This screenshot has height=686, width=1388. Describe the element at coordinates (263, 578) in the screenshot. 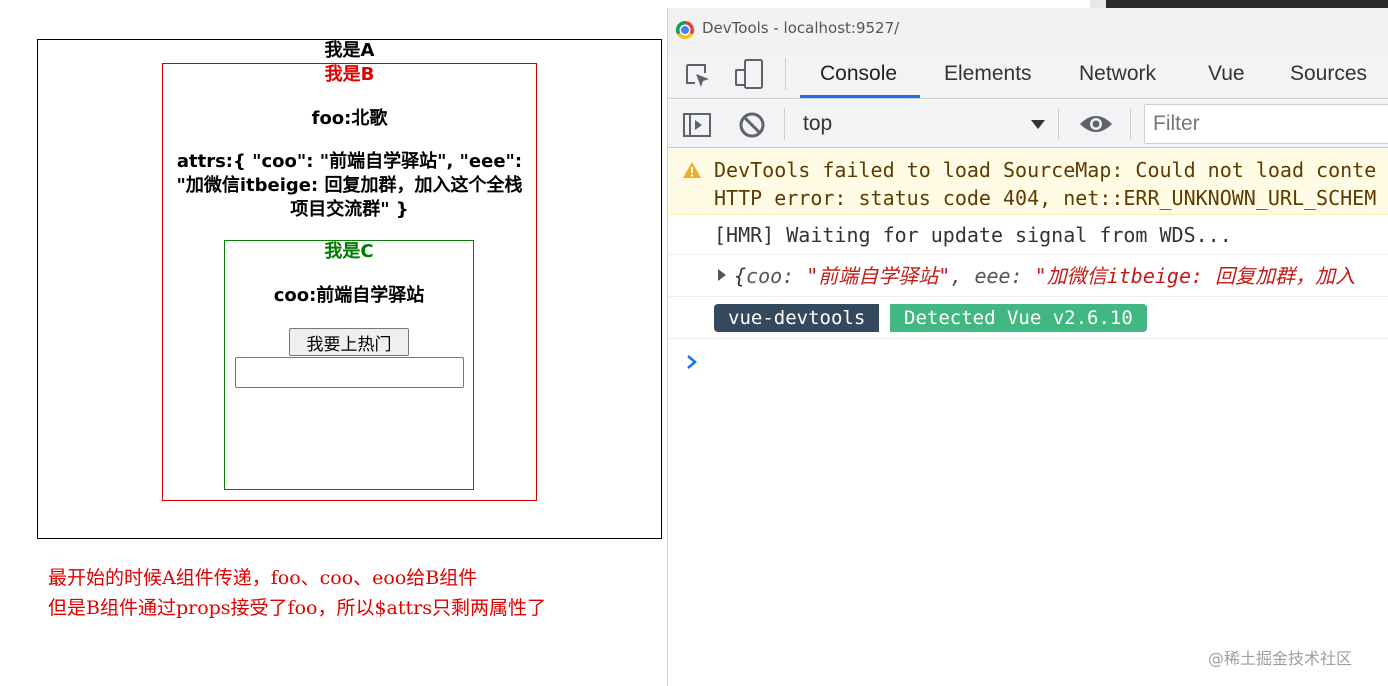

I see `note-line-1: 最开始的时候A组件传递，foo、coo、eoo给B组件` at that location.